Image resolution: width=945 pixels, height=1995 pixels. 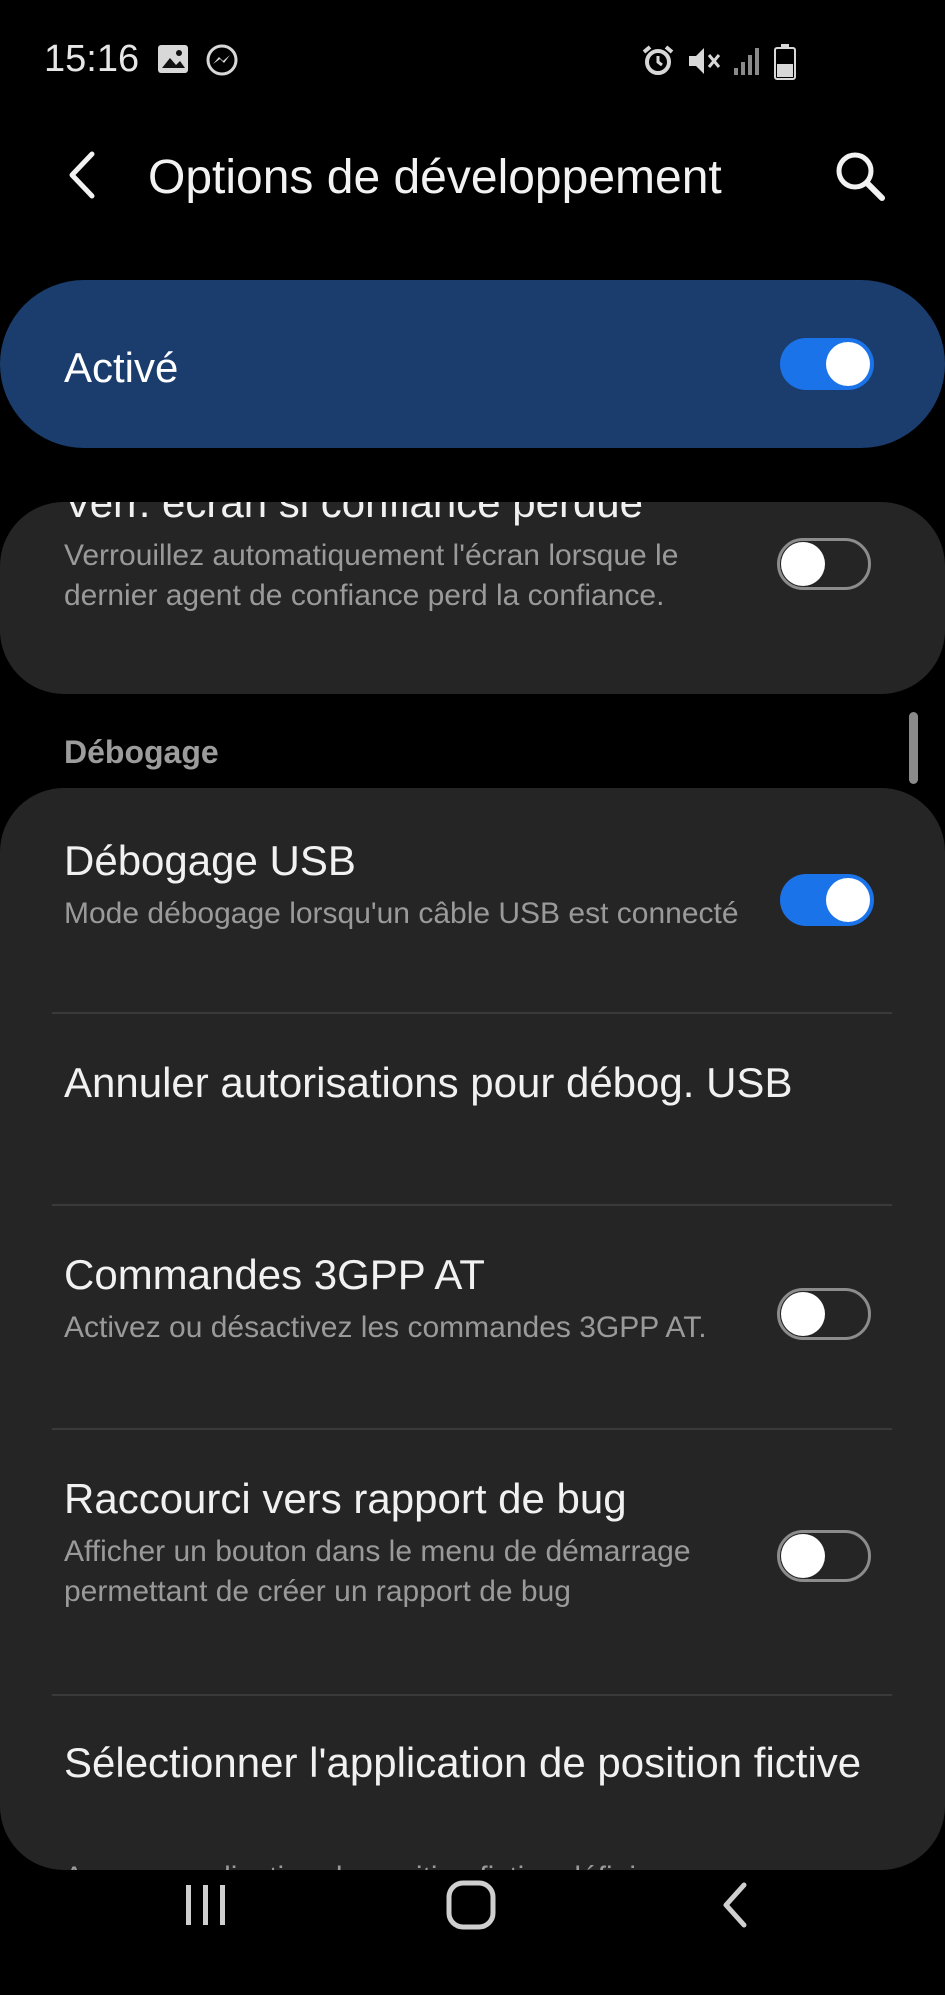 What do you see at coordinates (658, 63) in the screenshot?
I see `alarm-icon` at bounding box center [658, 63].